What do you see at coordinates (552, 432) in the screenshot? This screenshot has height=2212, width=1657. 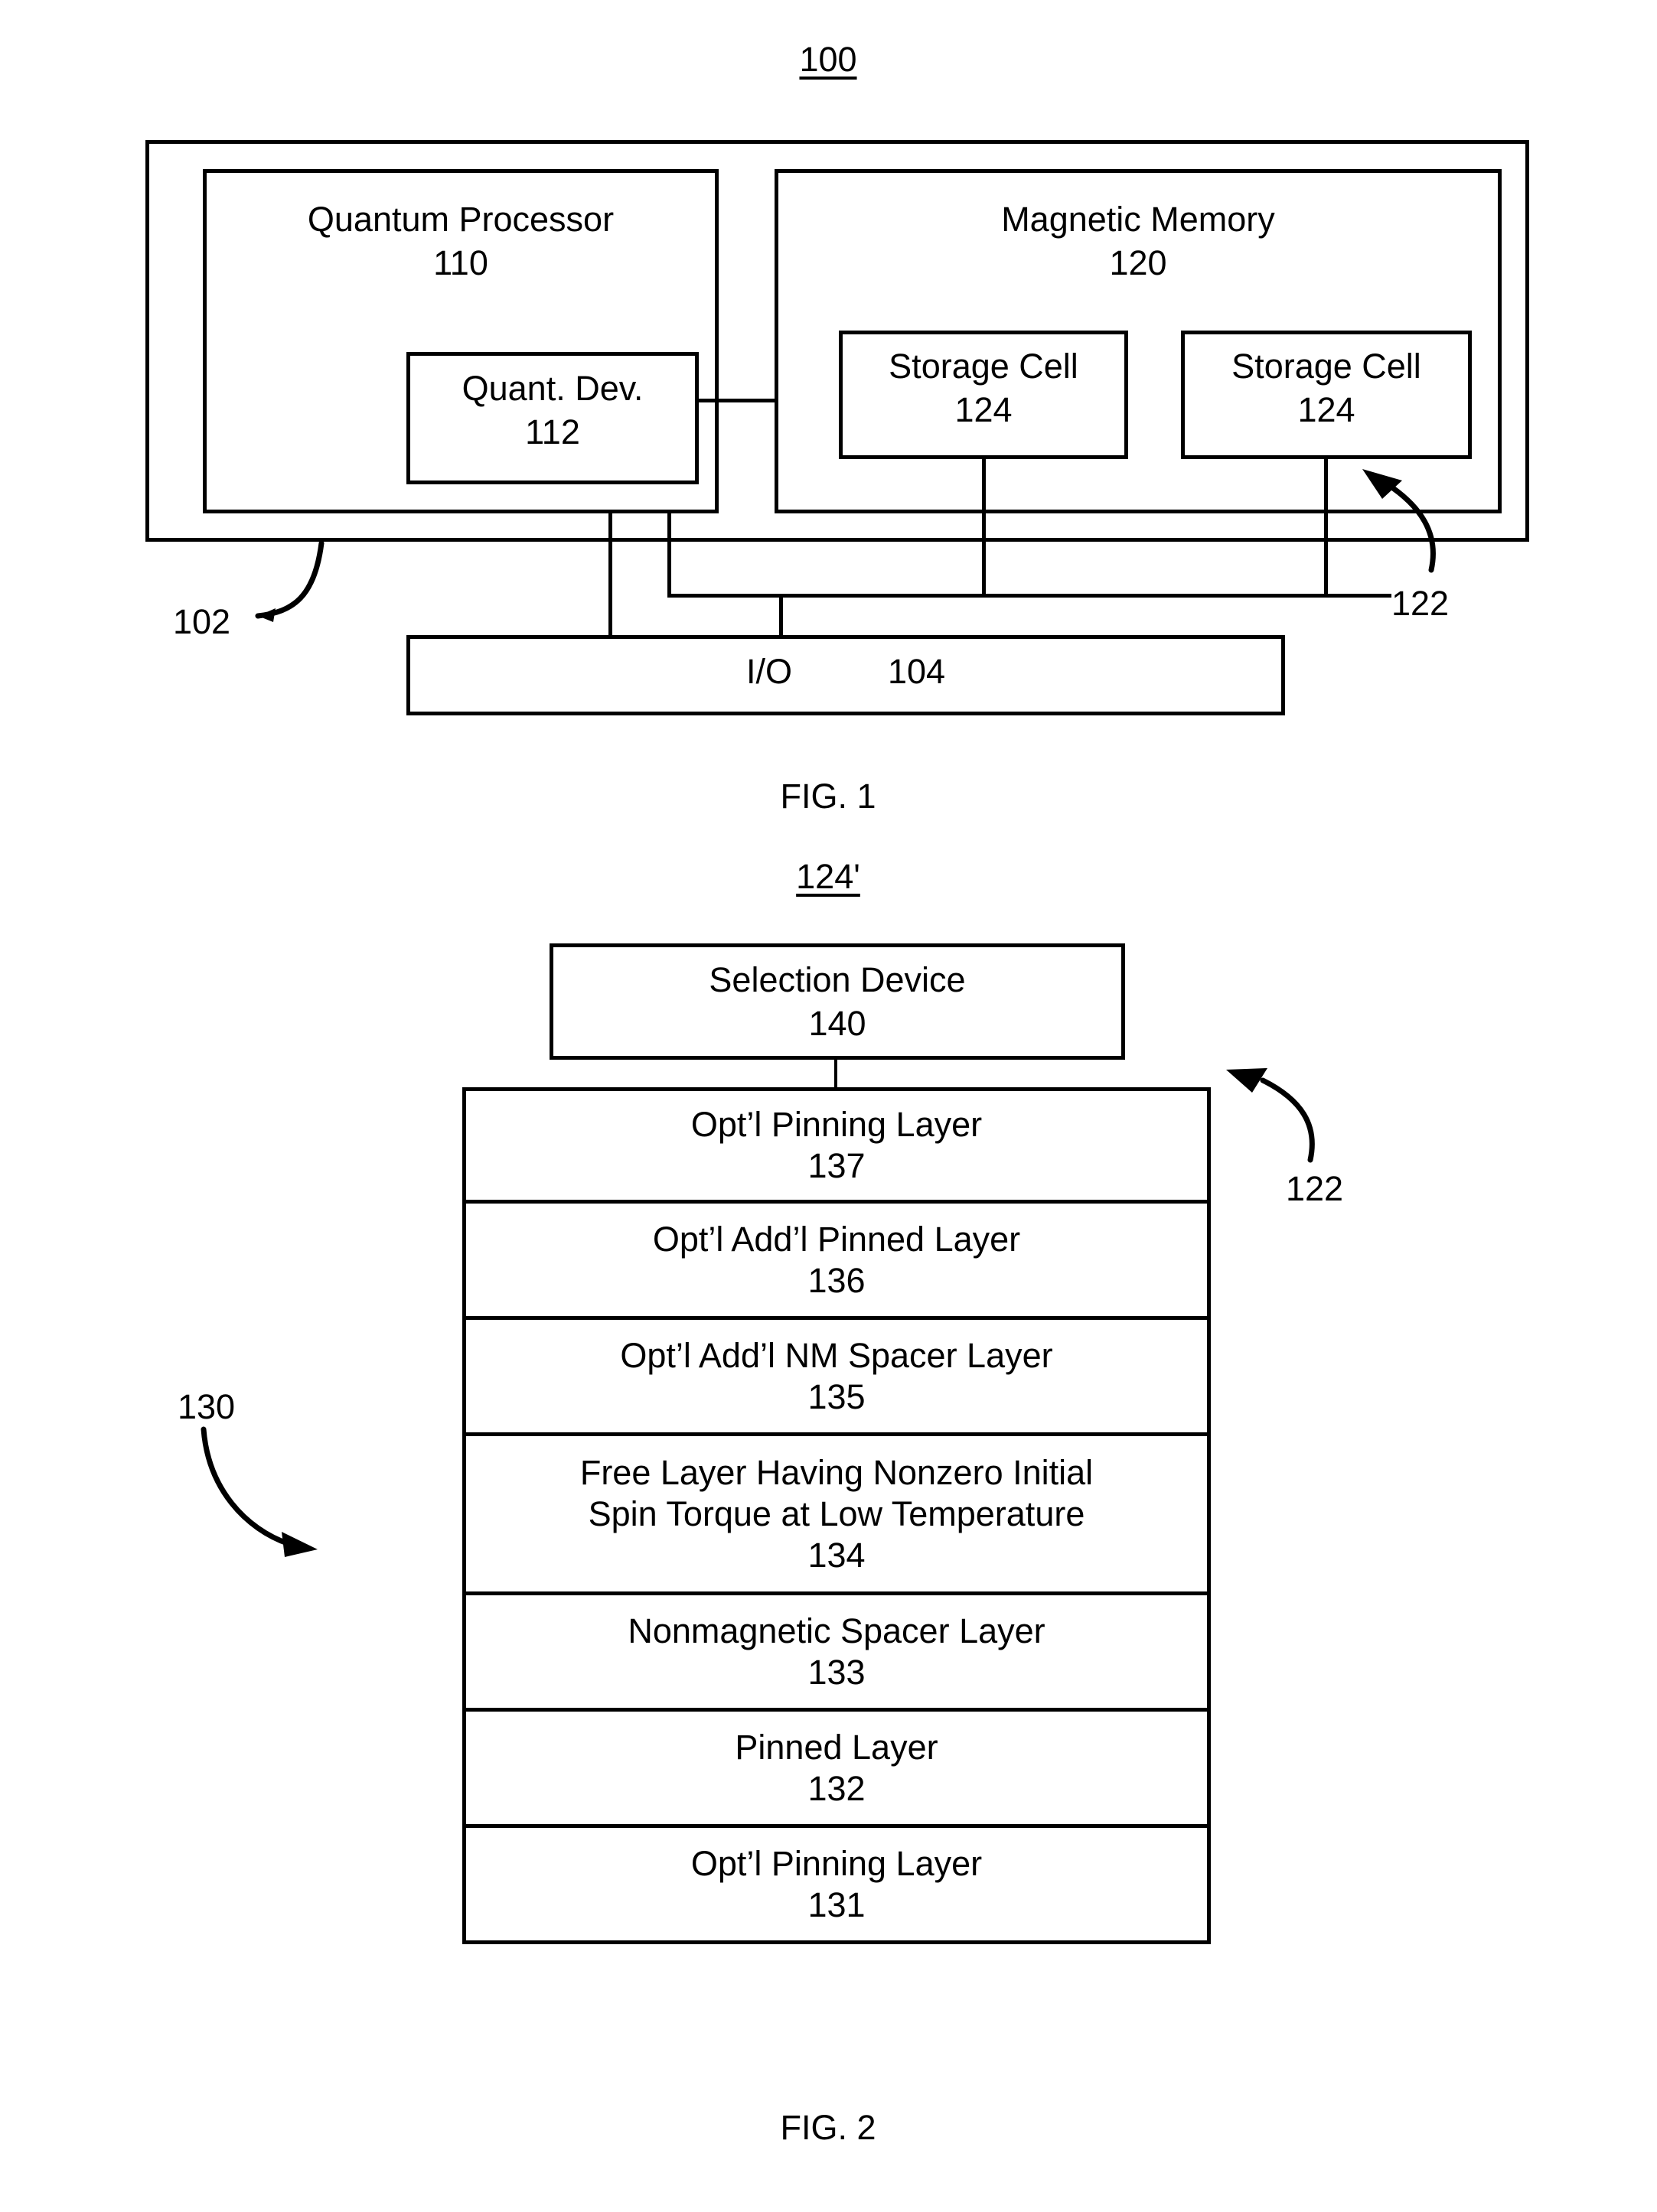 I see `quantum-device-number: 112` at bounding box center [552, 432].